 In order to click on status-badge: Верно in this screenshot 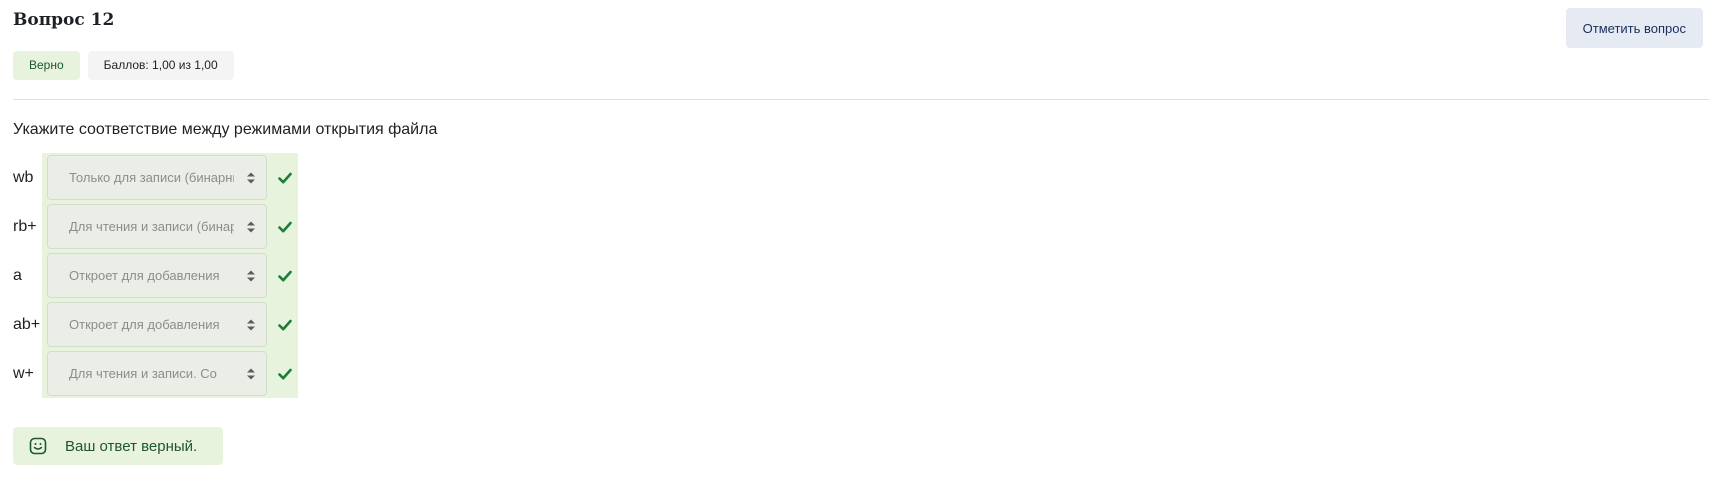, I will do `click(46, 65)`.